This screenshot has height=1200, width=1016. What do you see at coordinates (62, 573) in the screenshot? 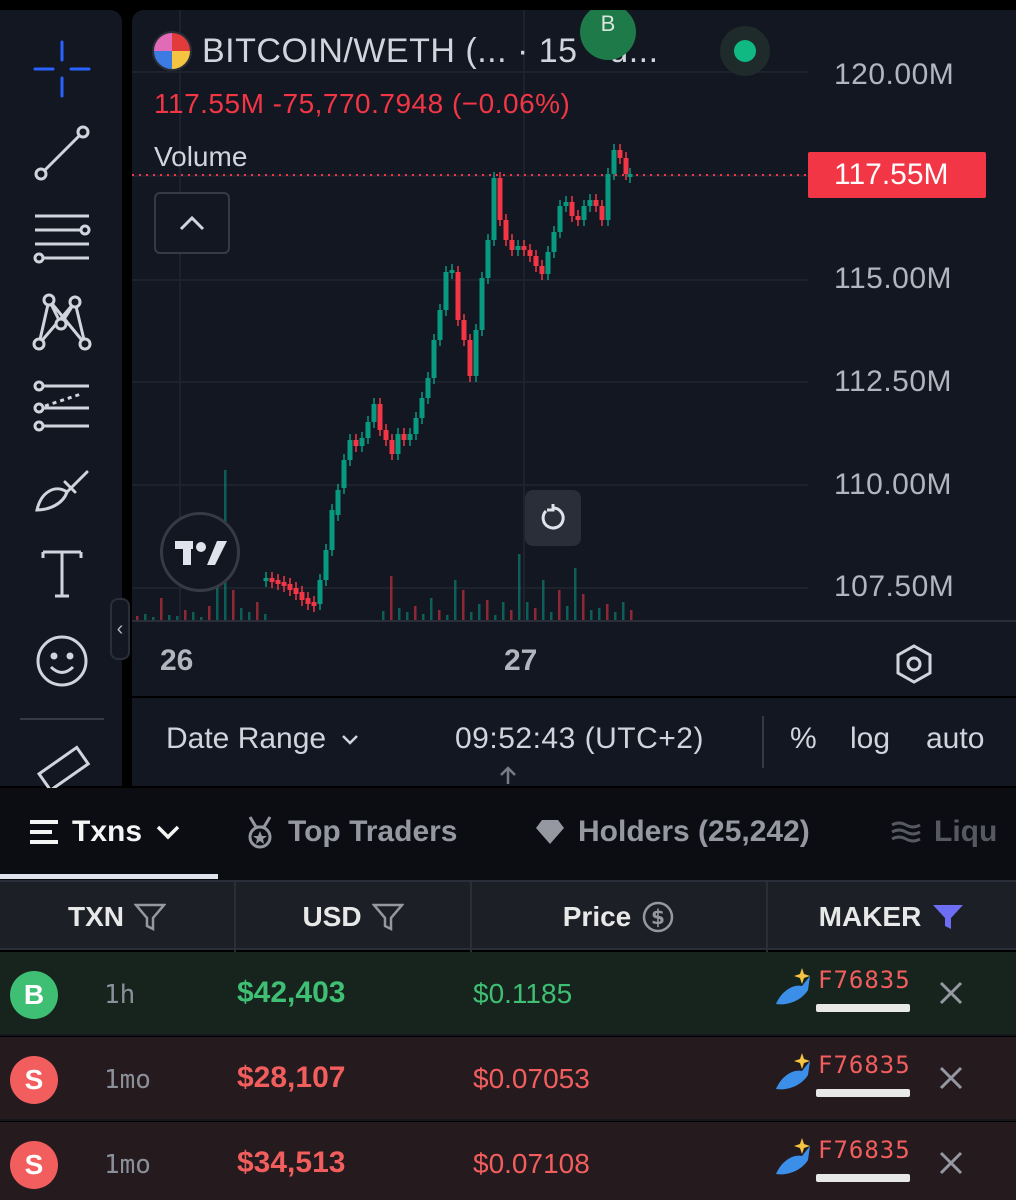
I see `text-tool` at bounding box center [62, 573].